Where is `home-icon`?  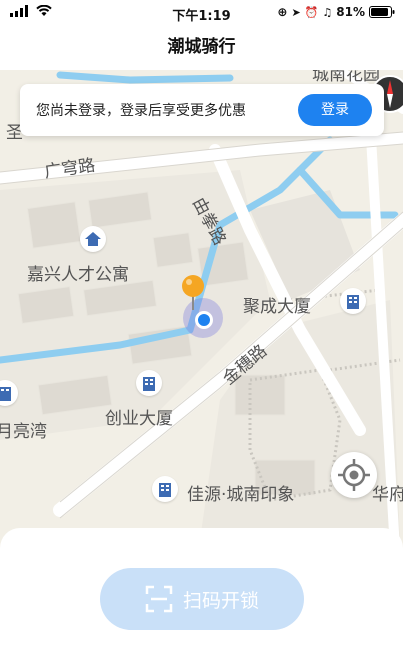
home-icon is located at coordinates (93, 239).